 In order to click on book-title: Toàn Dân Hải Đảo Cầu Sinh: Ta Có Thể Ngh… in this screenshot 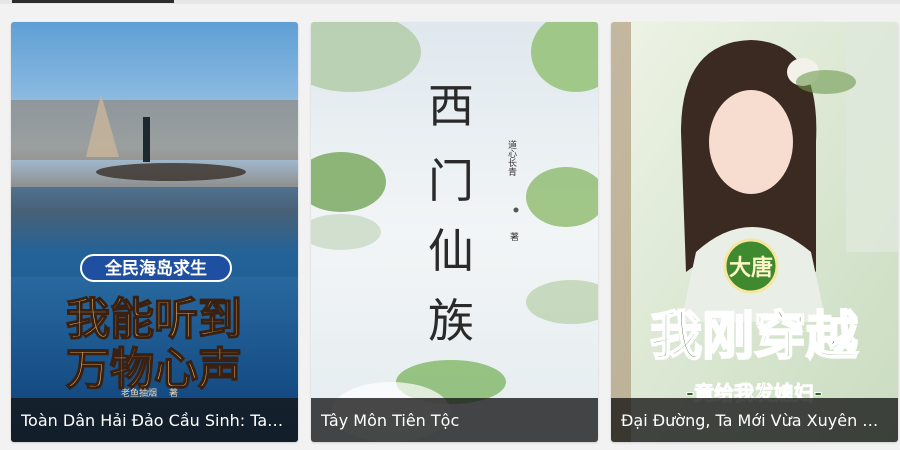, I will do `click(154, 420)`.